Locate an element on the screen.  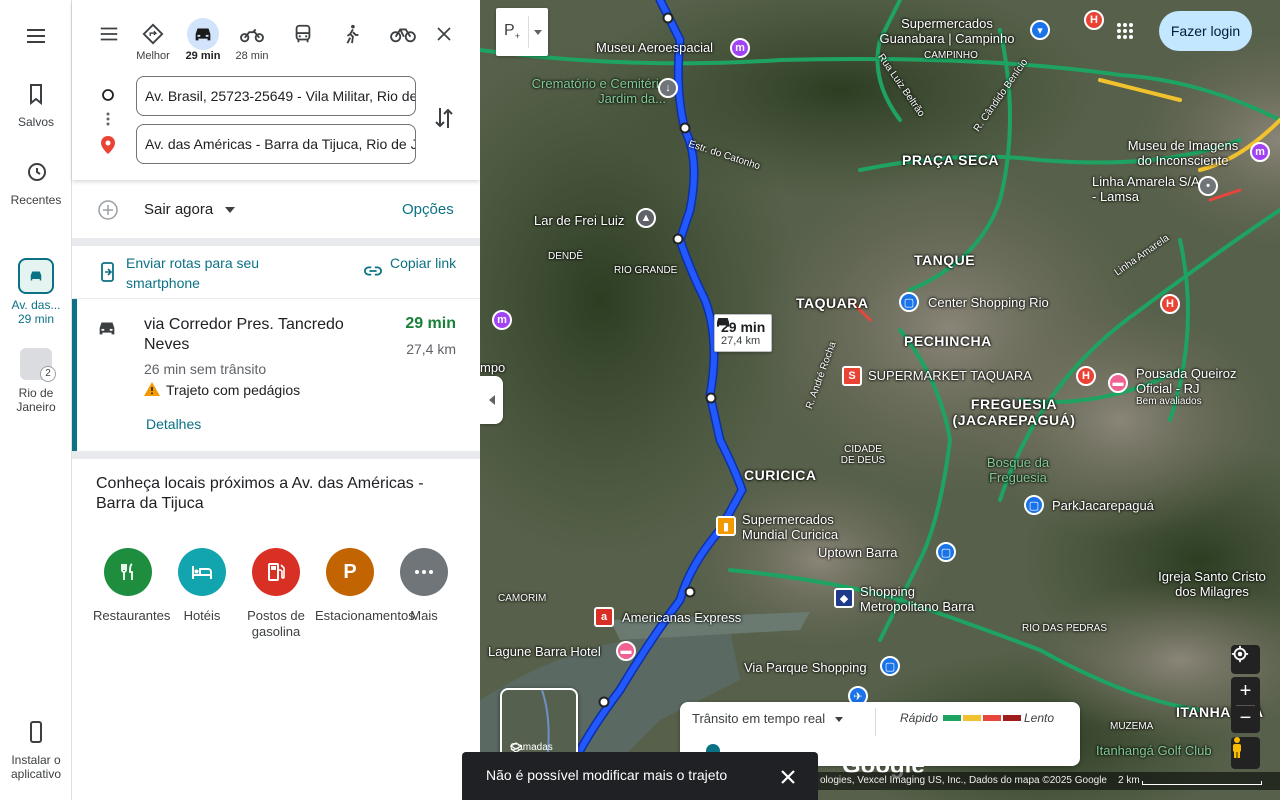
route-time-bubble: 29 min 27,4 km is located at coordinates (743, 333).